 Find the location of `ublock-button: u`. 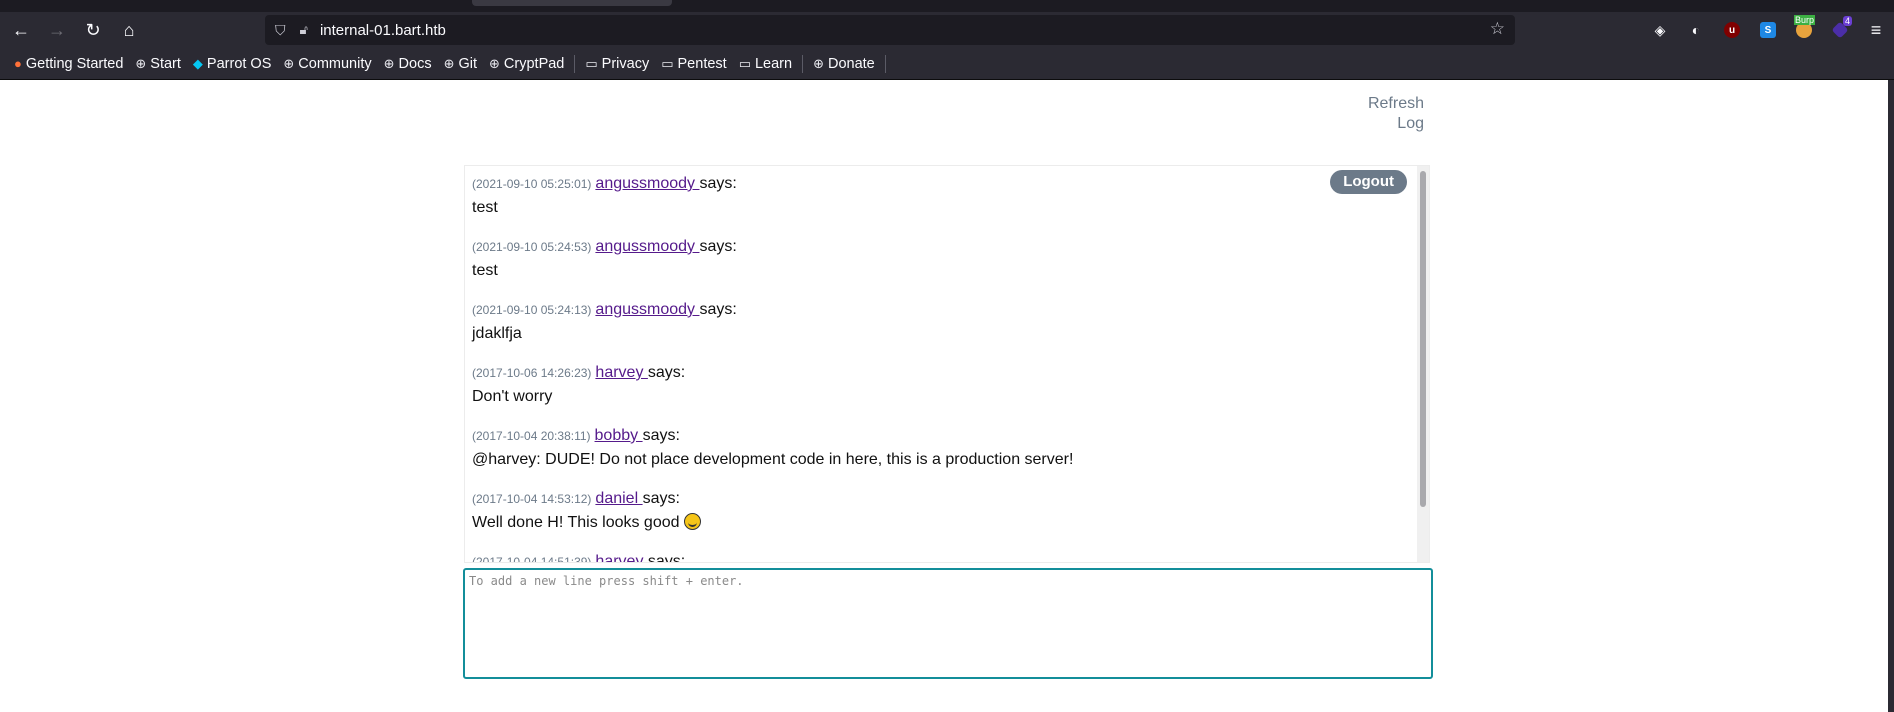

ublock-button: u is located at coordinates (1732, 30).